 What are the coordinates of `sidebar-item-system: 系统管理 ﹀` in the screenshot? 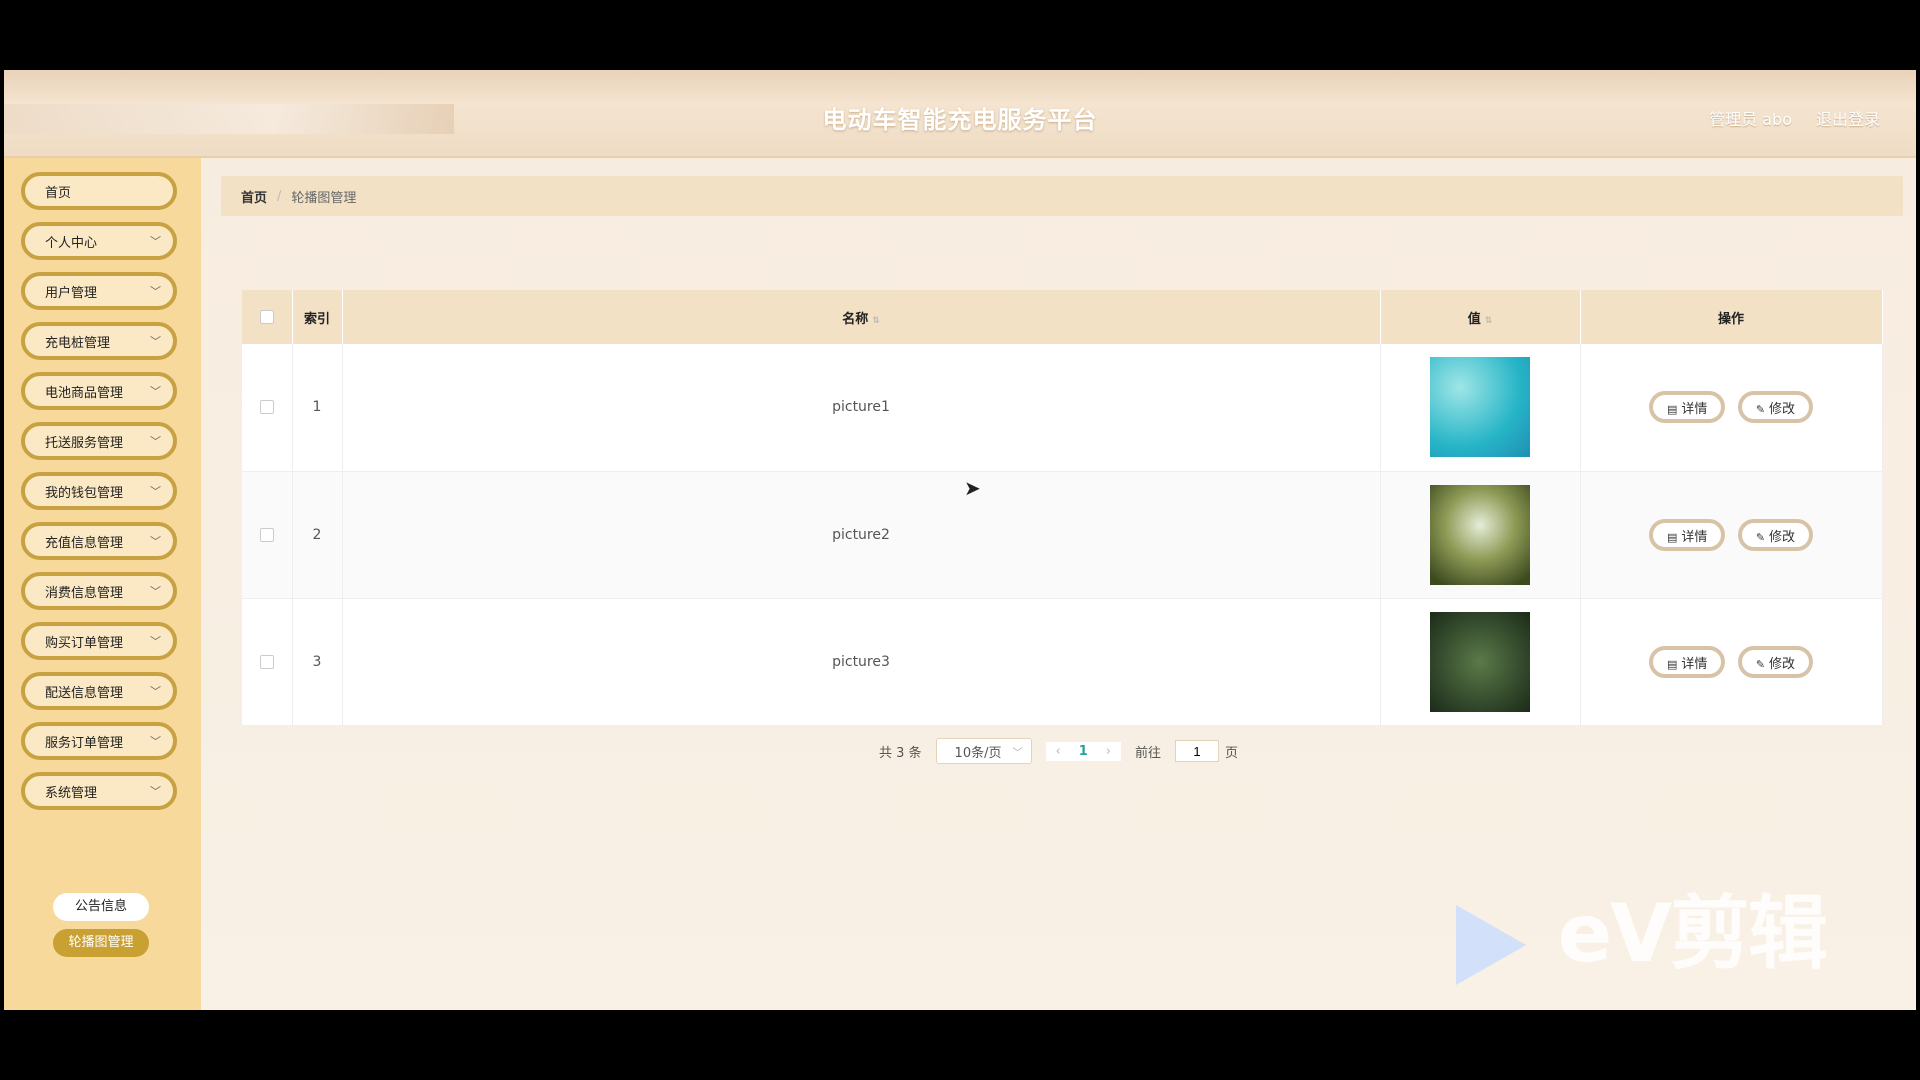 It's located at (99, 791).